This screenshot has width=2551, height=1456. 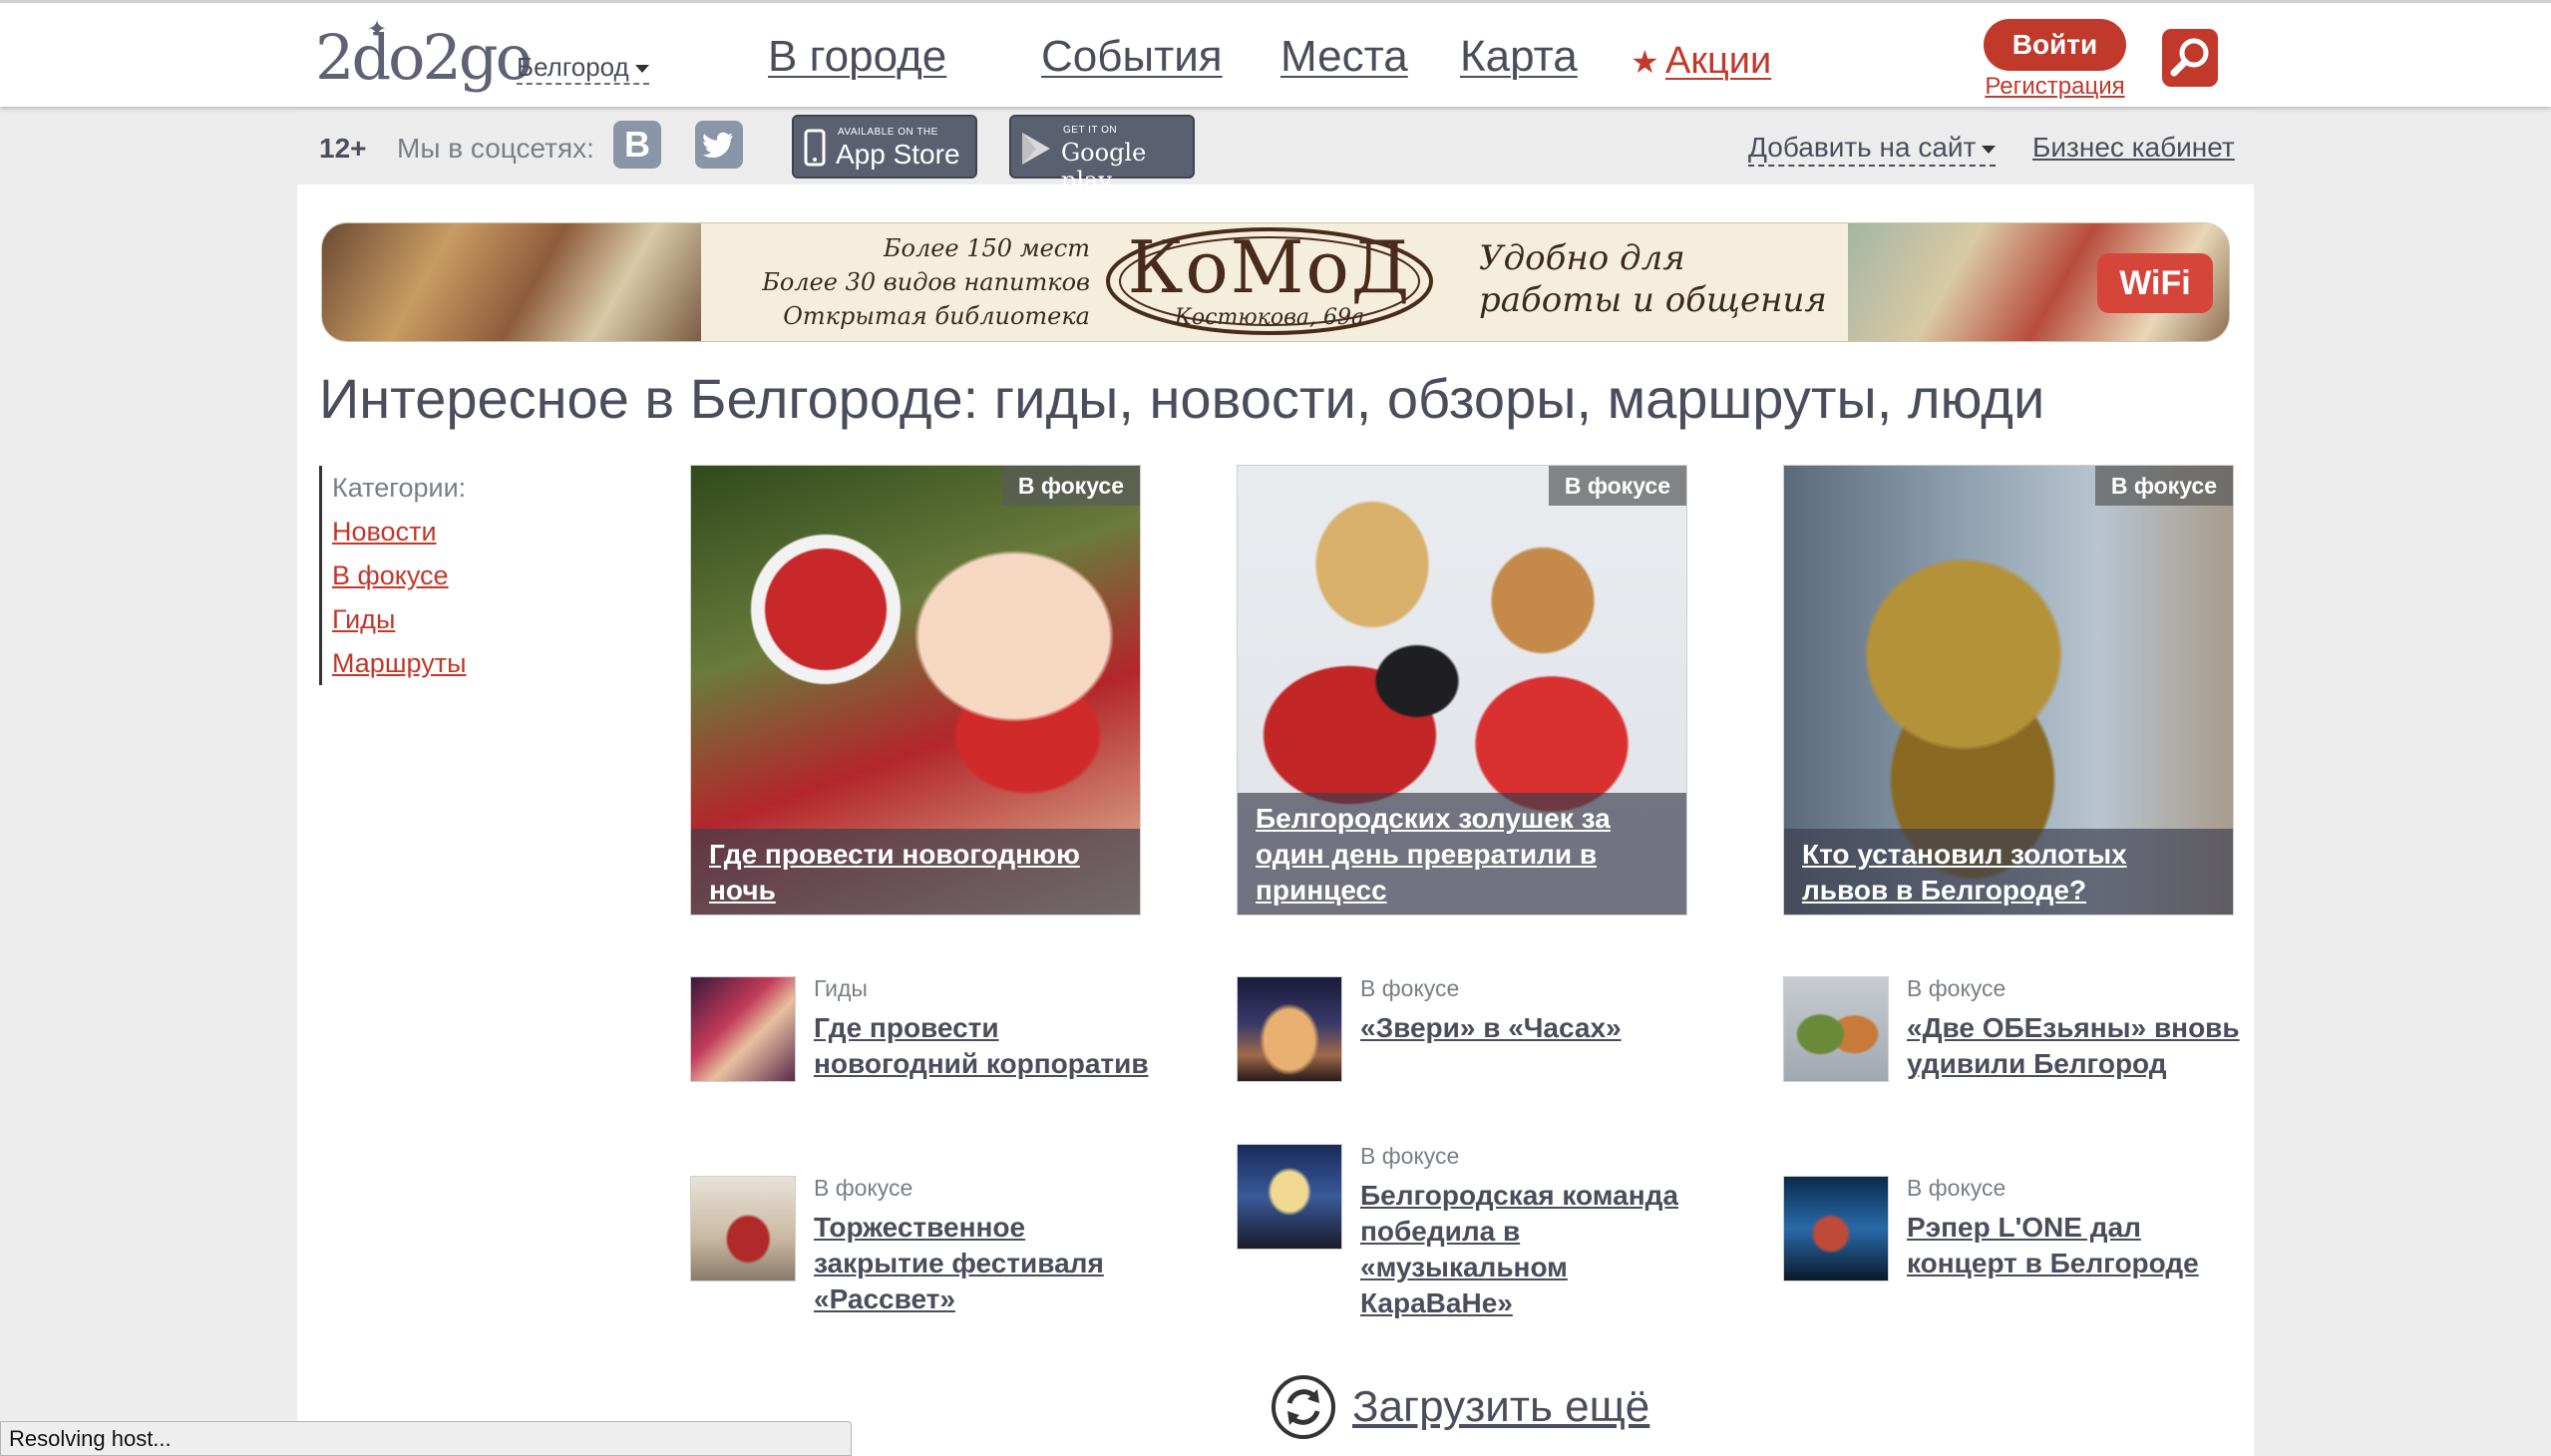 I want to click on twitter-icon, so click(x=719, y=145).